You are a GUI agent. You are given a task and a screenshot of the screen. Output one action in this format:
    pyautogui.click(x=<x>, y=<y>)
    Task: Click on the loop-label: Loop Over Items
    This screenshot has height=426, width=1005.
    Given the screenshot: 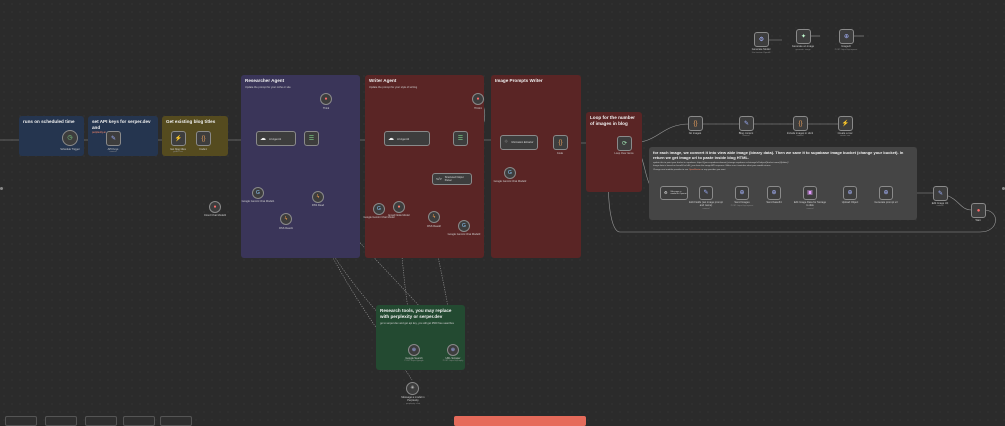 What is the action you would take?
    pyautogui.click(x=624, y=153)
    